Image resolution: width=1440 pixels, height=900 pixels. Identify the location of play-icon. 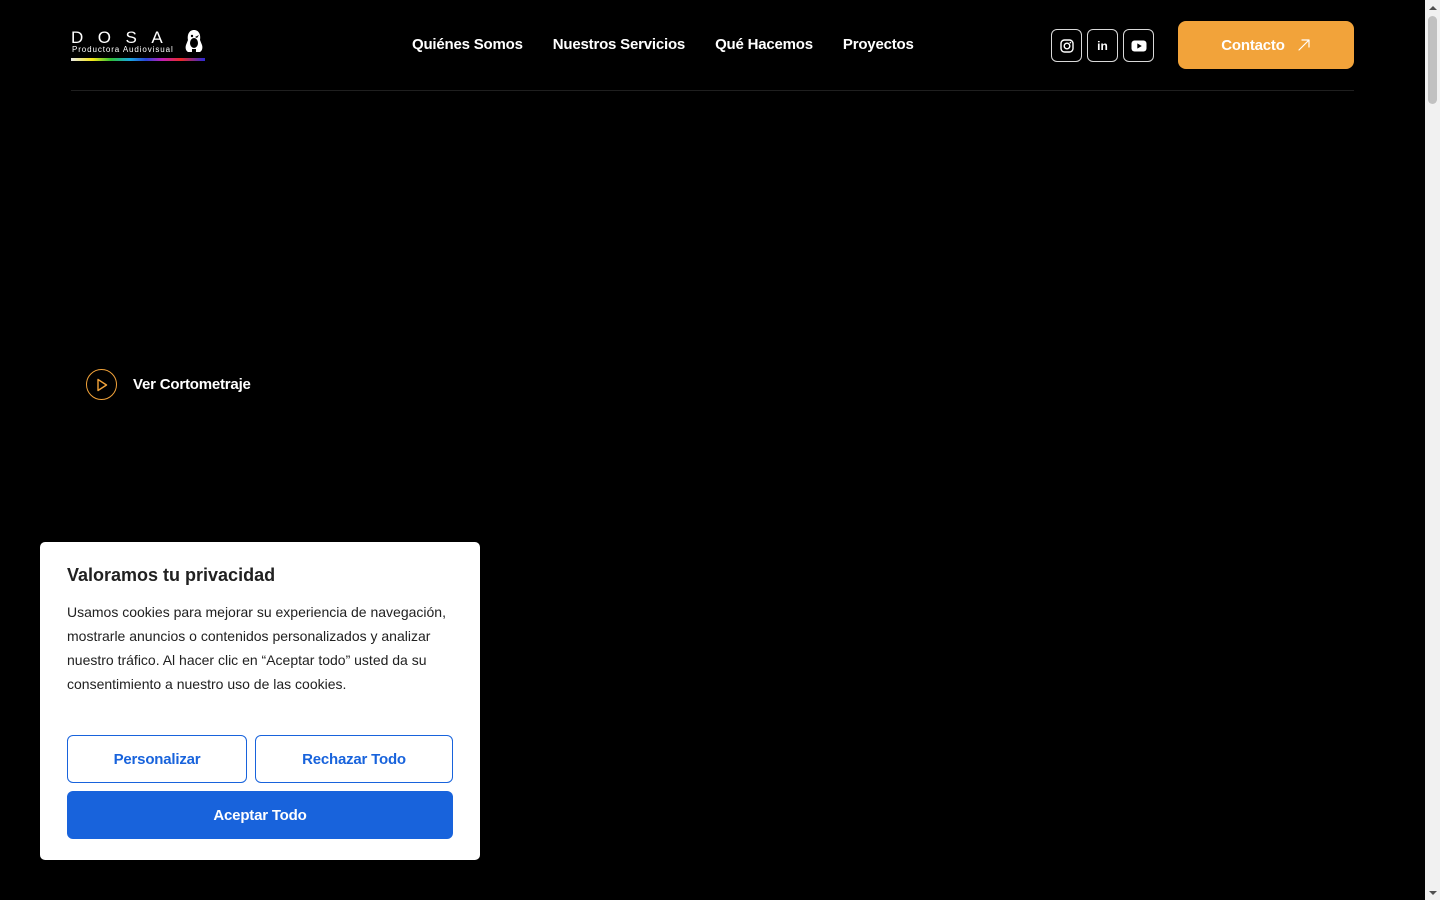
(101, 384).